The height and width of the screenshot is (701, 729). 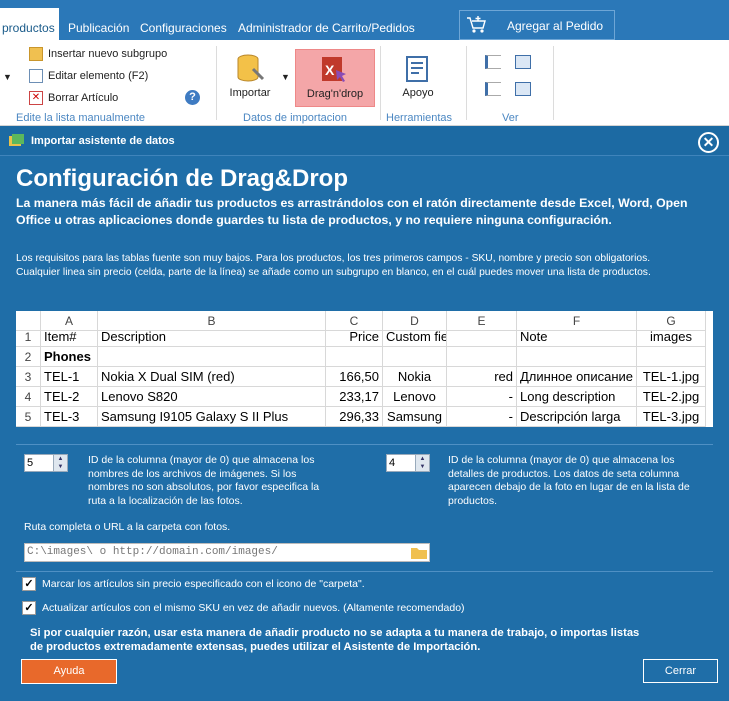 What do you see at coordinates (326, 24) in the screenshot?
I see `tab-administrador-carrito: Administrador de Carrito/Pedidos` at bounding box center [326, 24].